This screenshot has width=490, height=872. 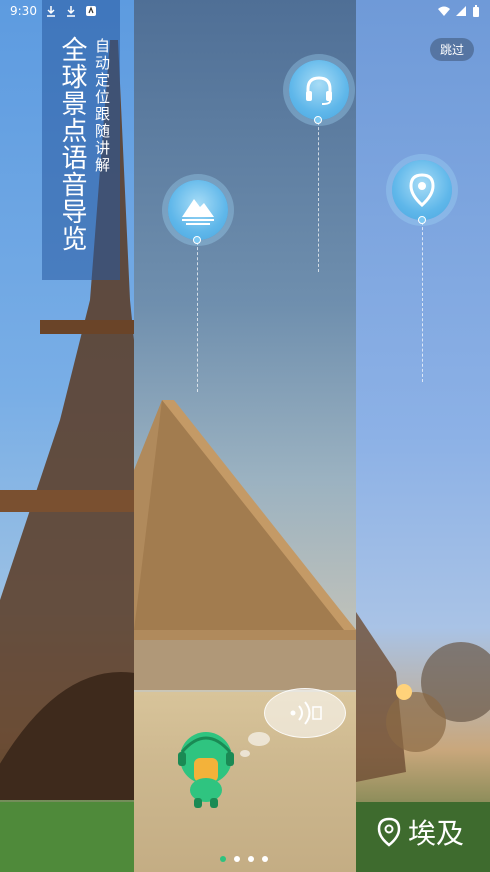 I want to click on battery-icon, so click(x=476, y=11).